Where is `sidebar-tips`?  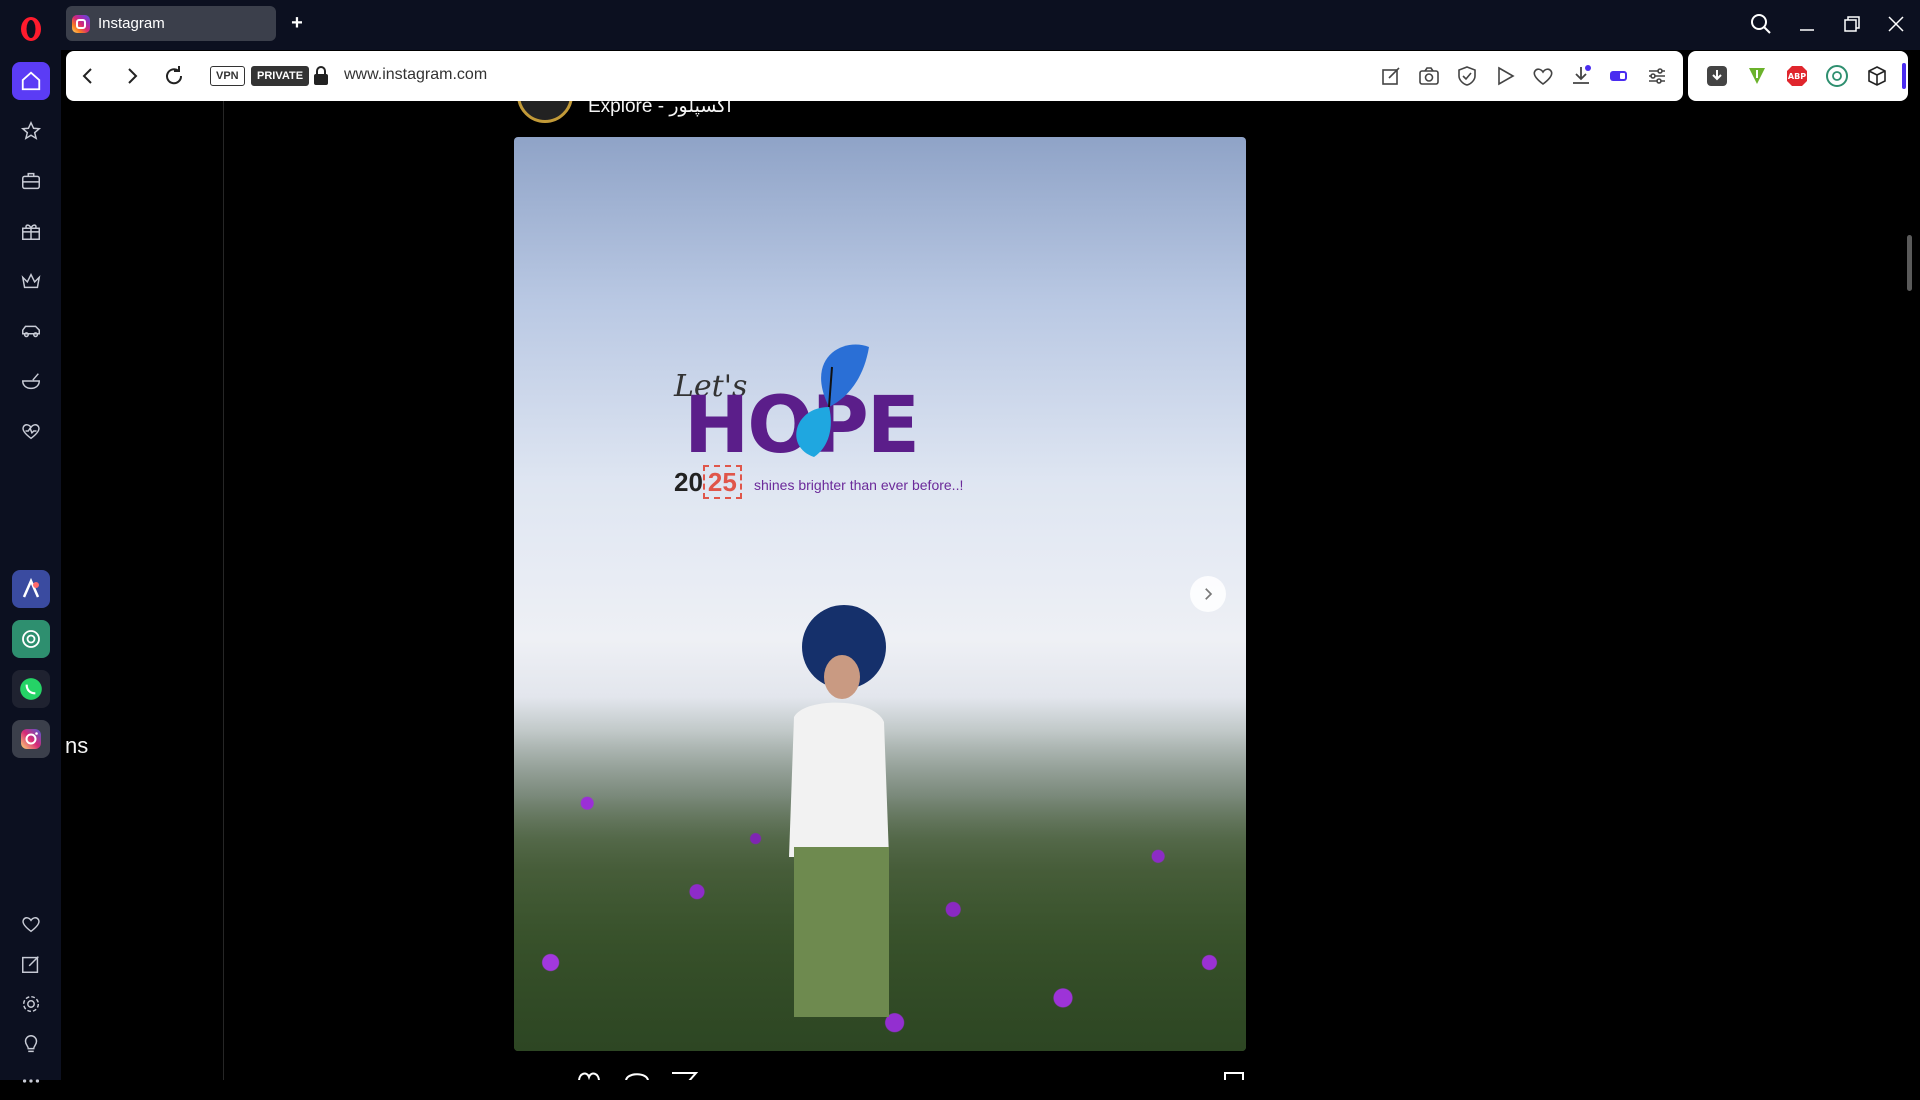 sidebar-tips is located at coordinates (31, 1044).